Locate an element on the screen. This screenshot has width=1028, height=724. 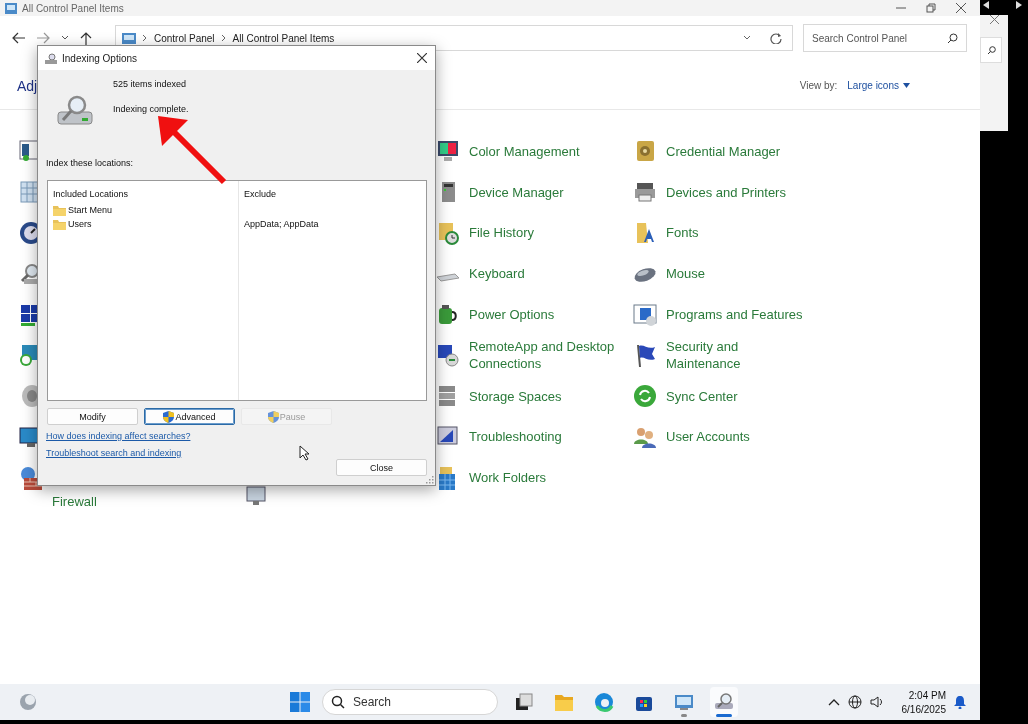
view-by-label: View by: is located at coordinates (818, 85).